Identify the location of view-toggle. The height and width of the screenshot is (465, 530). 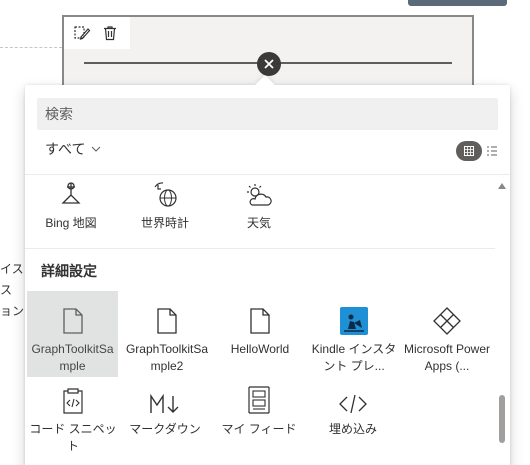
(478, 151).